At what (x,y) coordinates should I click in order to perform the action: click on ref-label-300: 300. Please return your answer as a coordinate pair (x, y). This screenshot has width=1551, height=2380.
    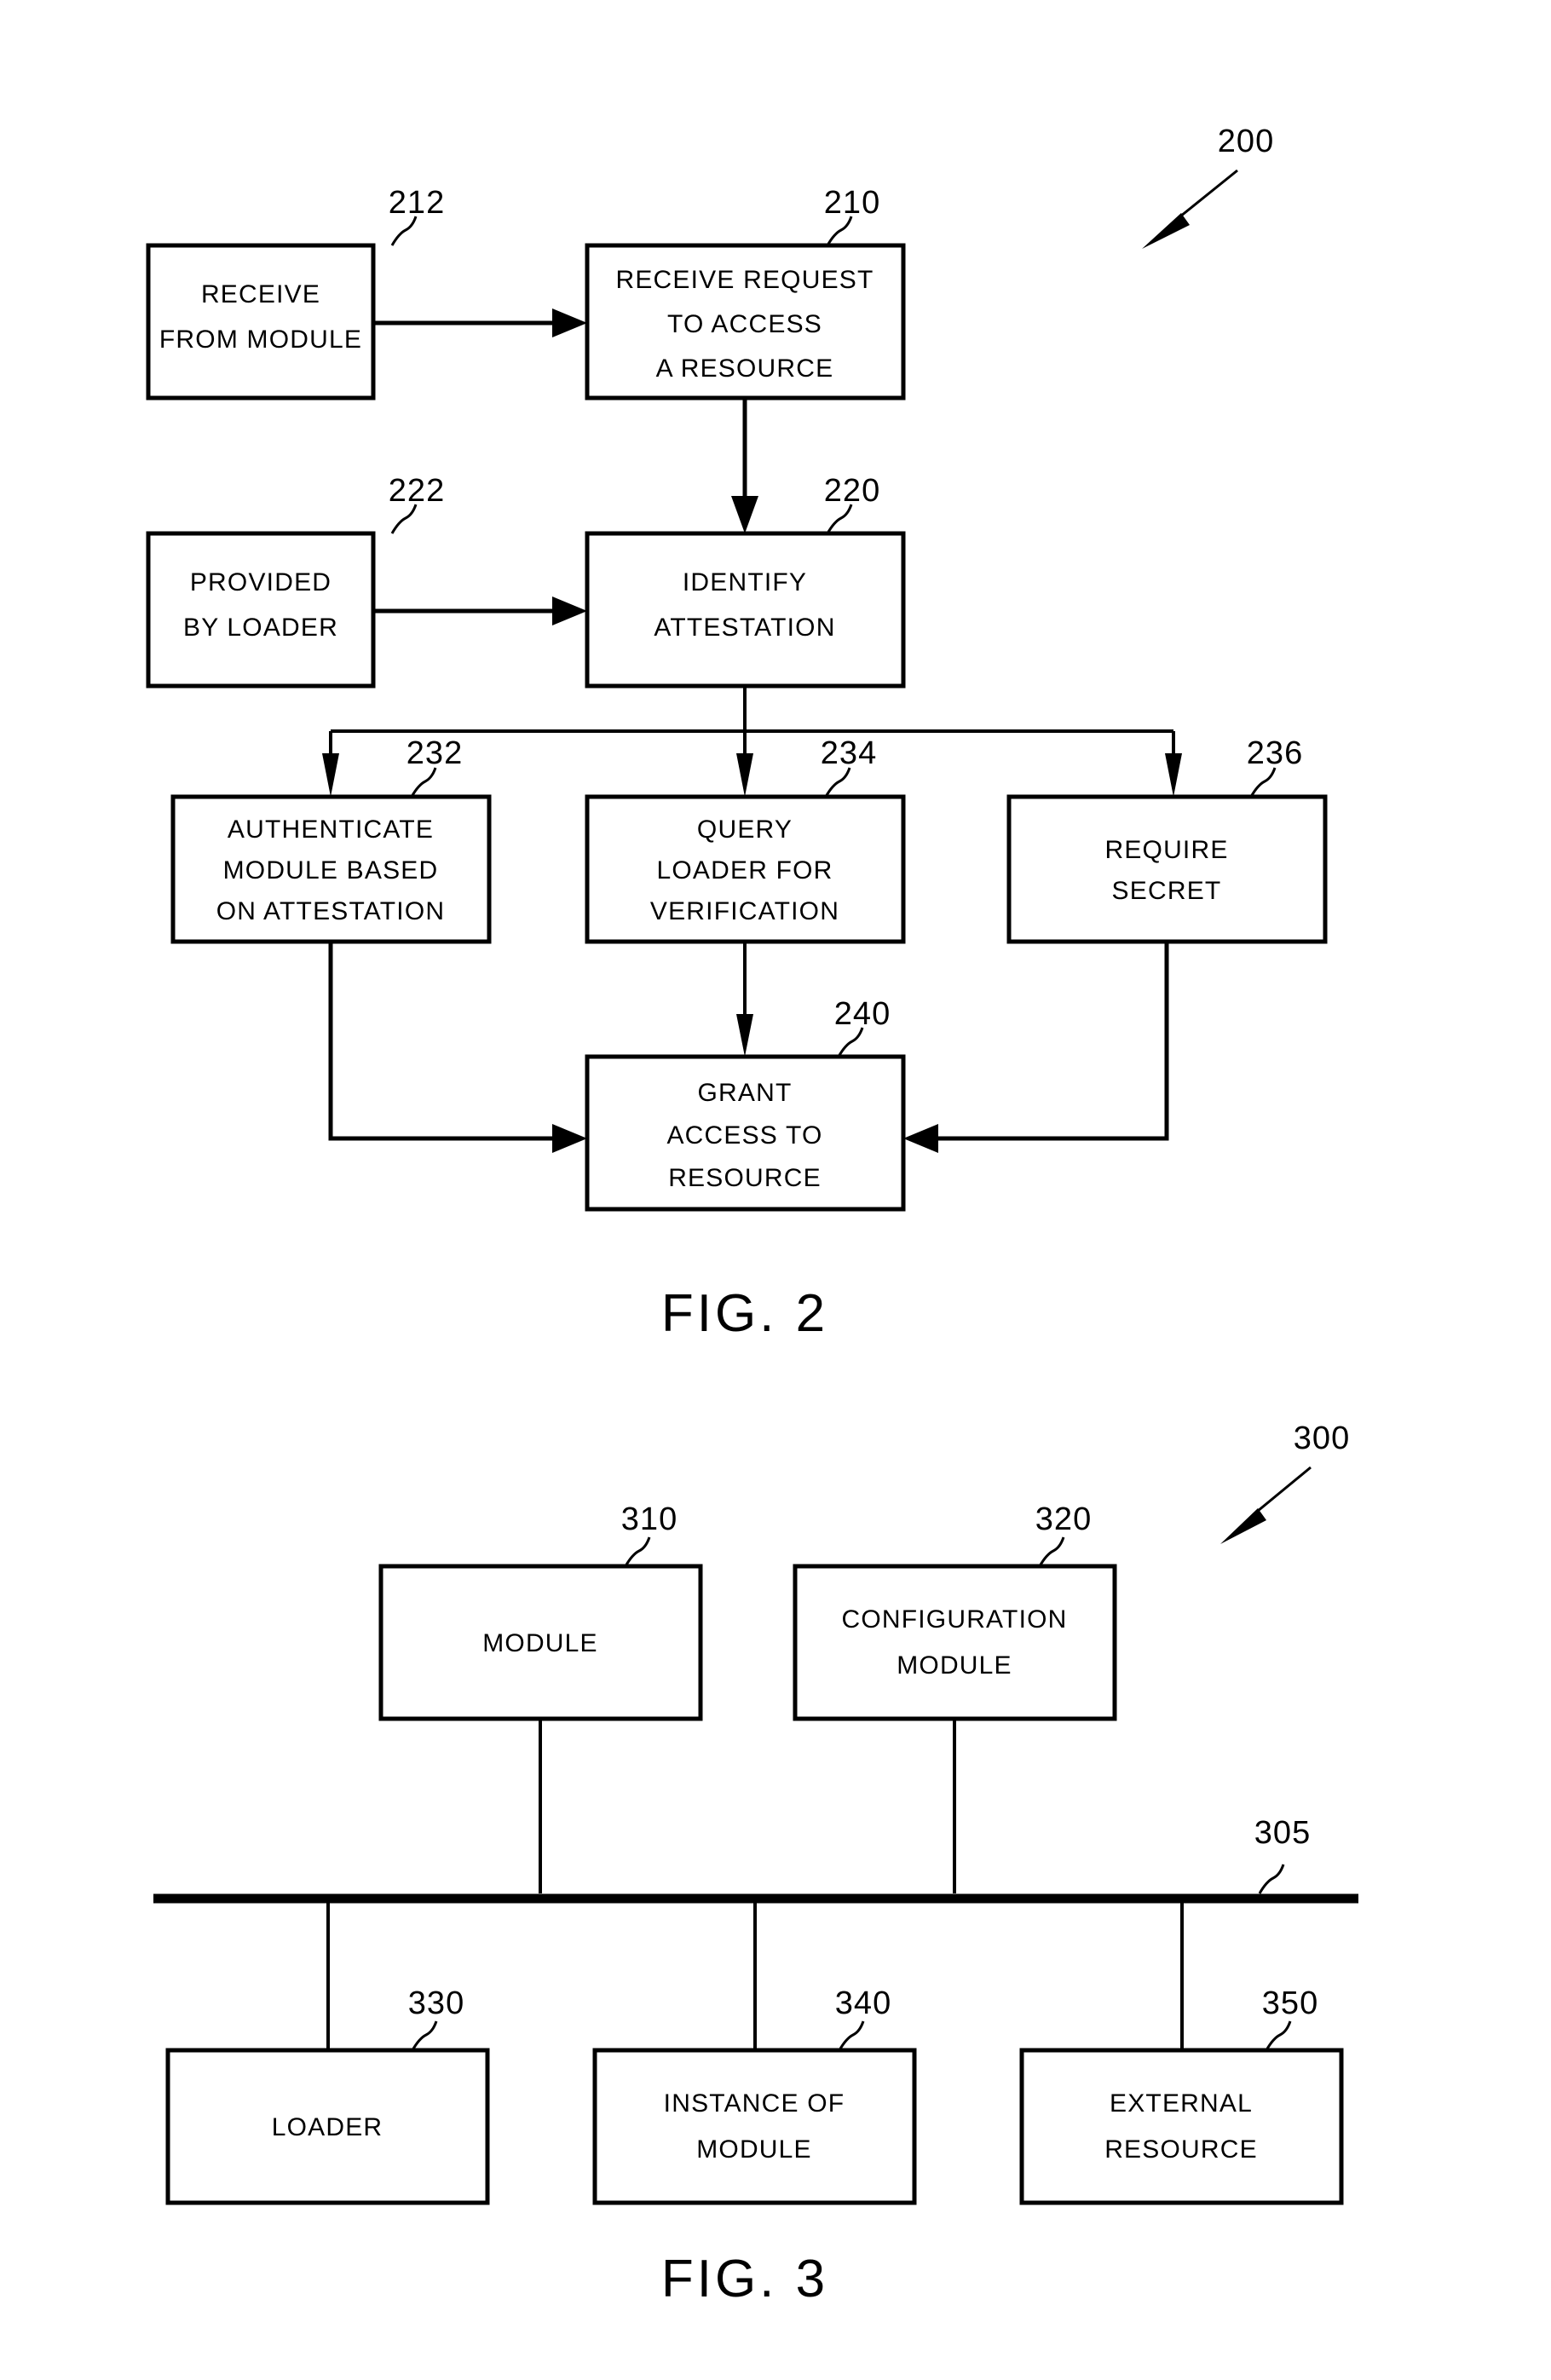
    Looking at the image, I should click on (1322, 1438).